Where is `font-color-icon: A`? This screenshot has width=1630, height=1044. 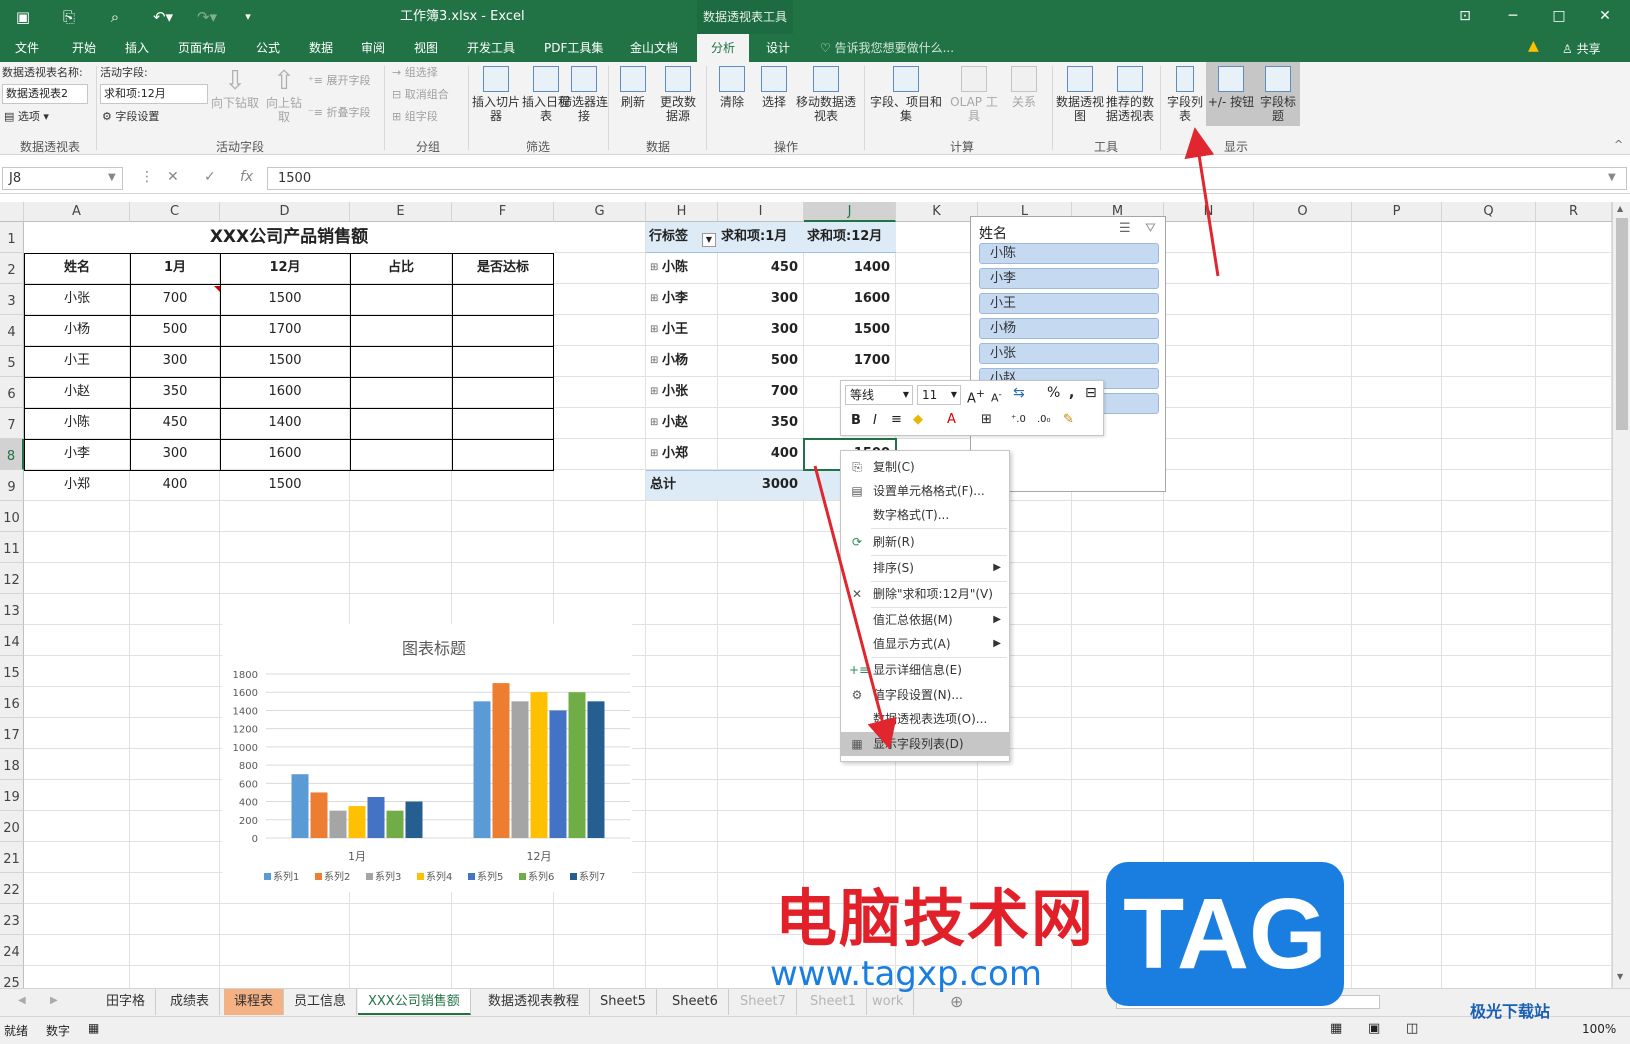
font-color-icon: A is located at coordinates (951, 419).